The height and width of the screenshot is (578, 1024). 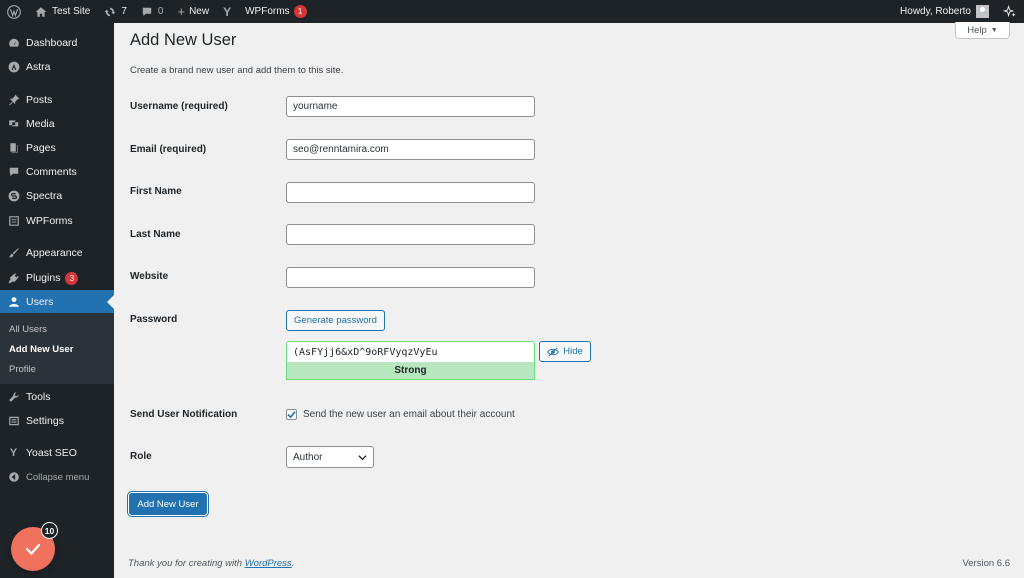 I want to click on form-icon, so click(x=13, y=221).